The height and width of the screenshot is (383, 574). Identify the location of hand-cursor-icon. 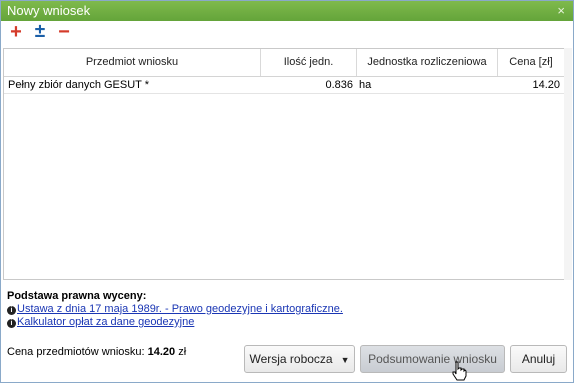
(459, 371).